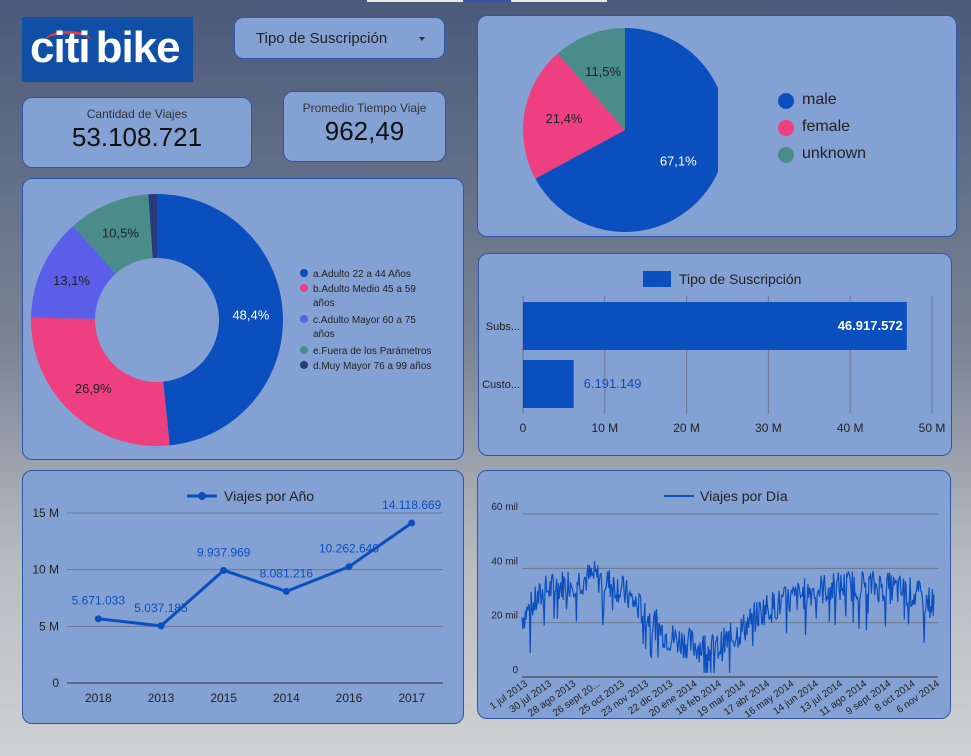  I want to click on top-tab-active, so click(487, 1).